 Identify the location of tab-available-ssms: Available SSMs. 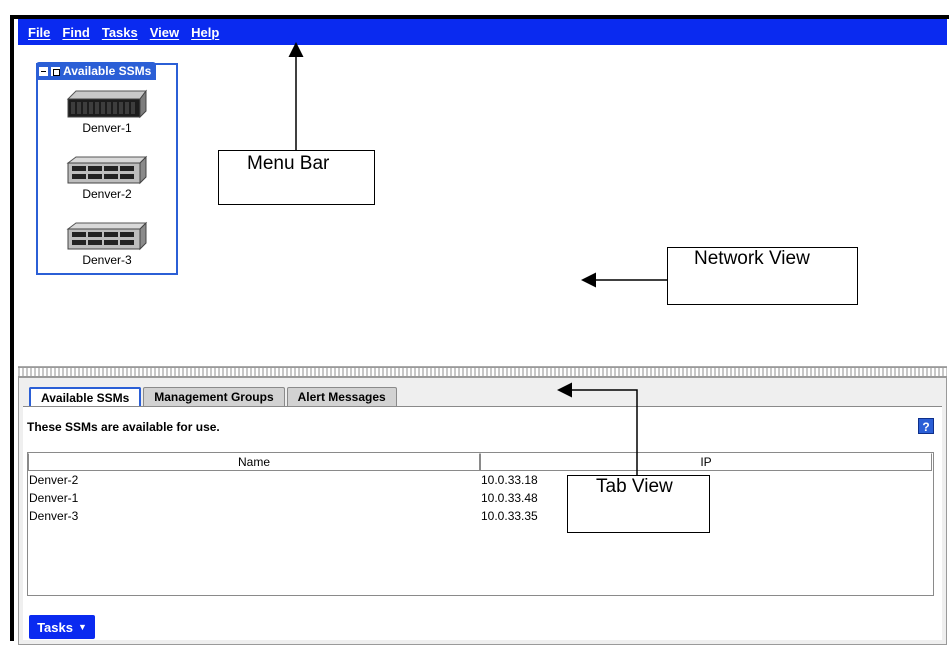
(85, 397).